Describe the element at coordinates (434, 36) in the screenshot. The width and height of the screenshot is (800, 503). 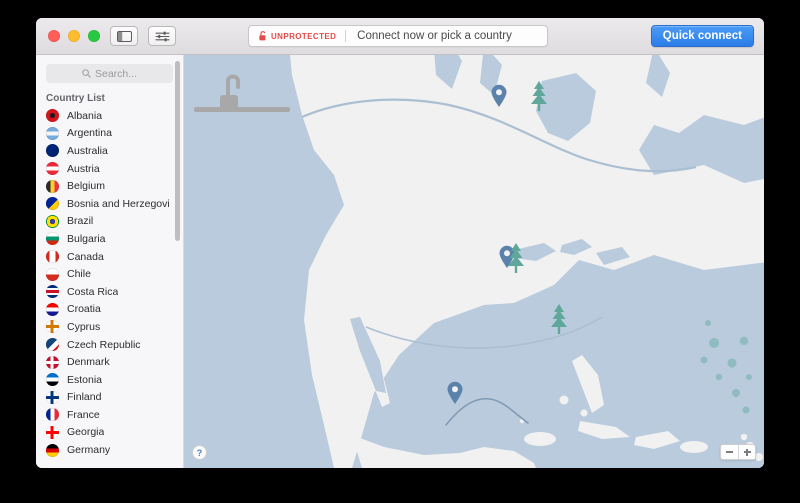
I see `connect-prompt-message: Connect now or pick a country` at that location.